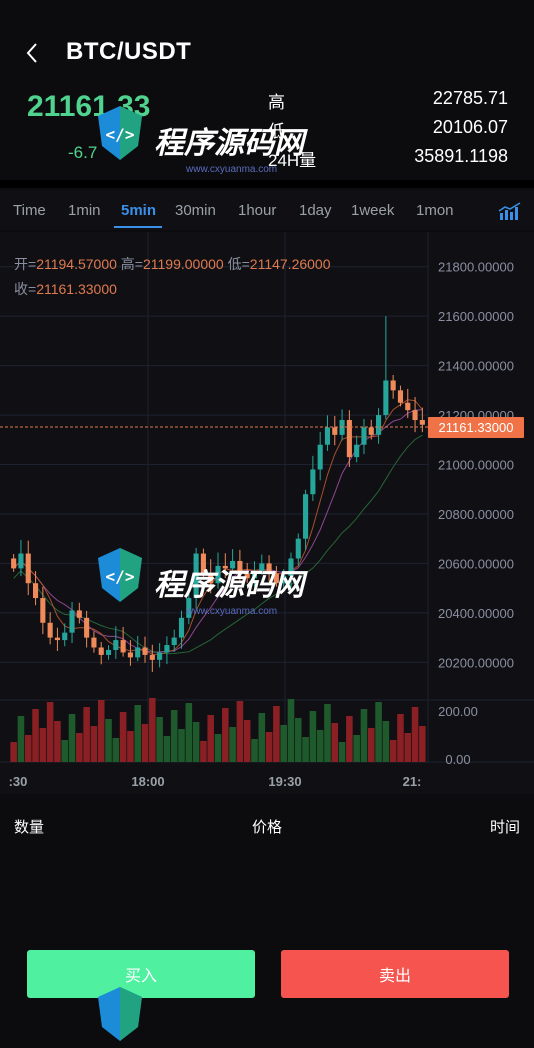  What do you see at coordinates (476, 366) in the screenshot?
I see `y-tick-label: 21400.00000` at bounding box center [476, 366].